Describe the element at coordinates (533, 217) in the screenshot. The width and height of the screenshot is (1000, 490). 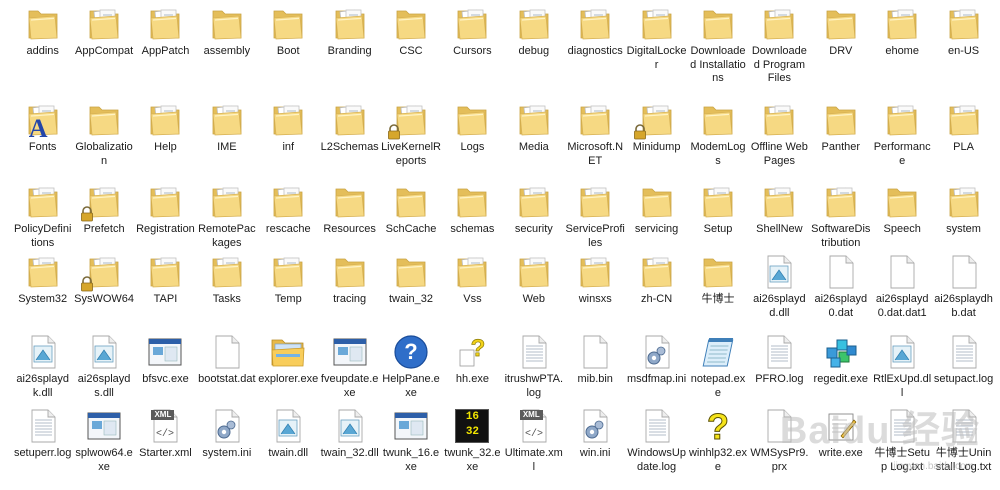
I see `file-item: security` at that location.